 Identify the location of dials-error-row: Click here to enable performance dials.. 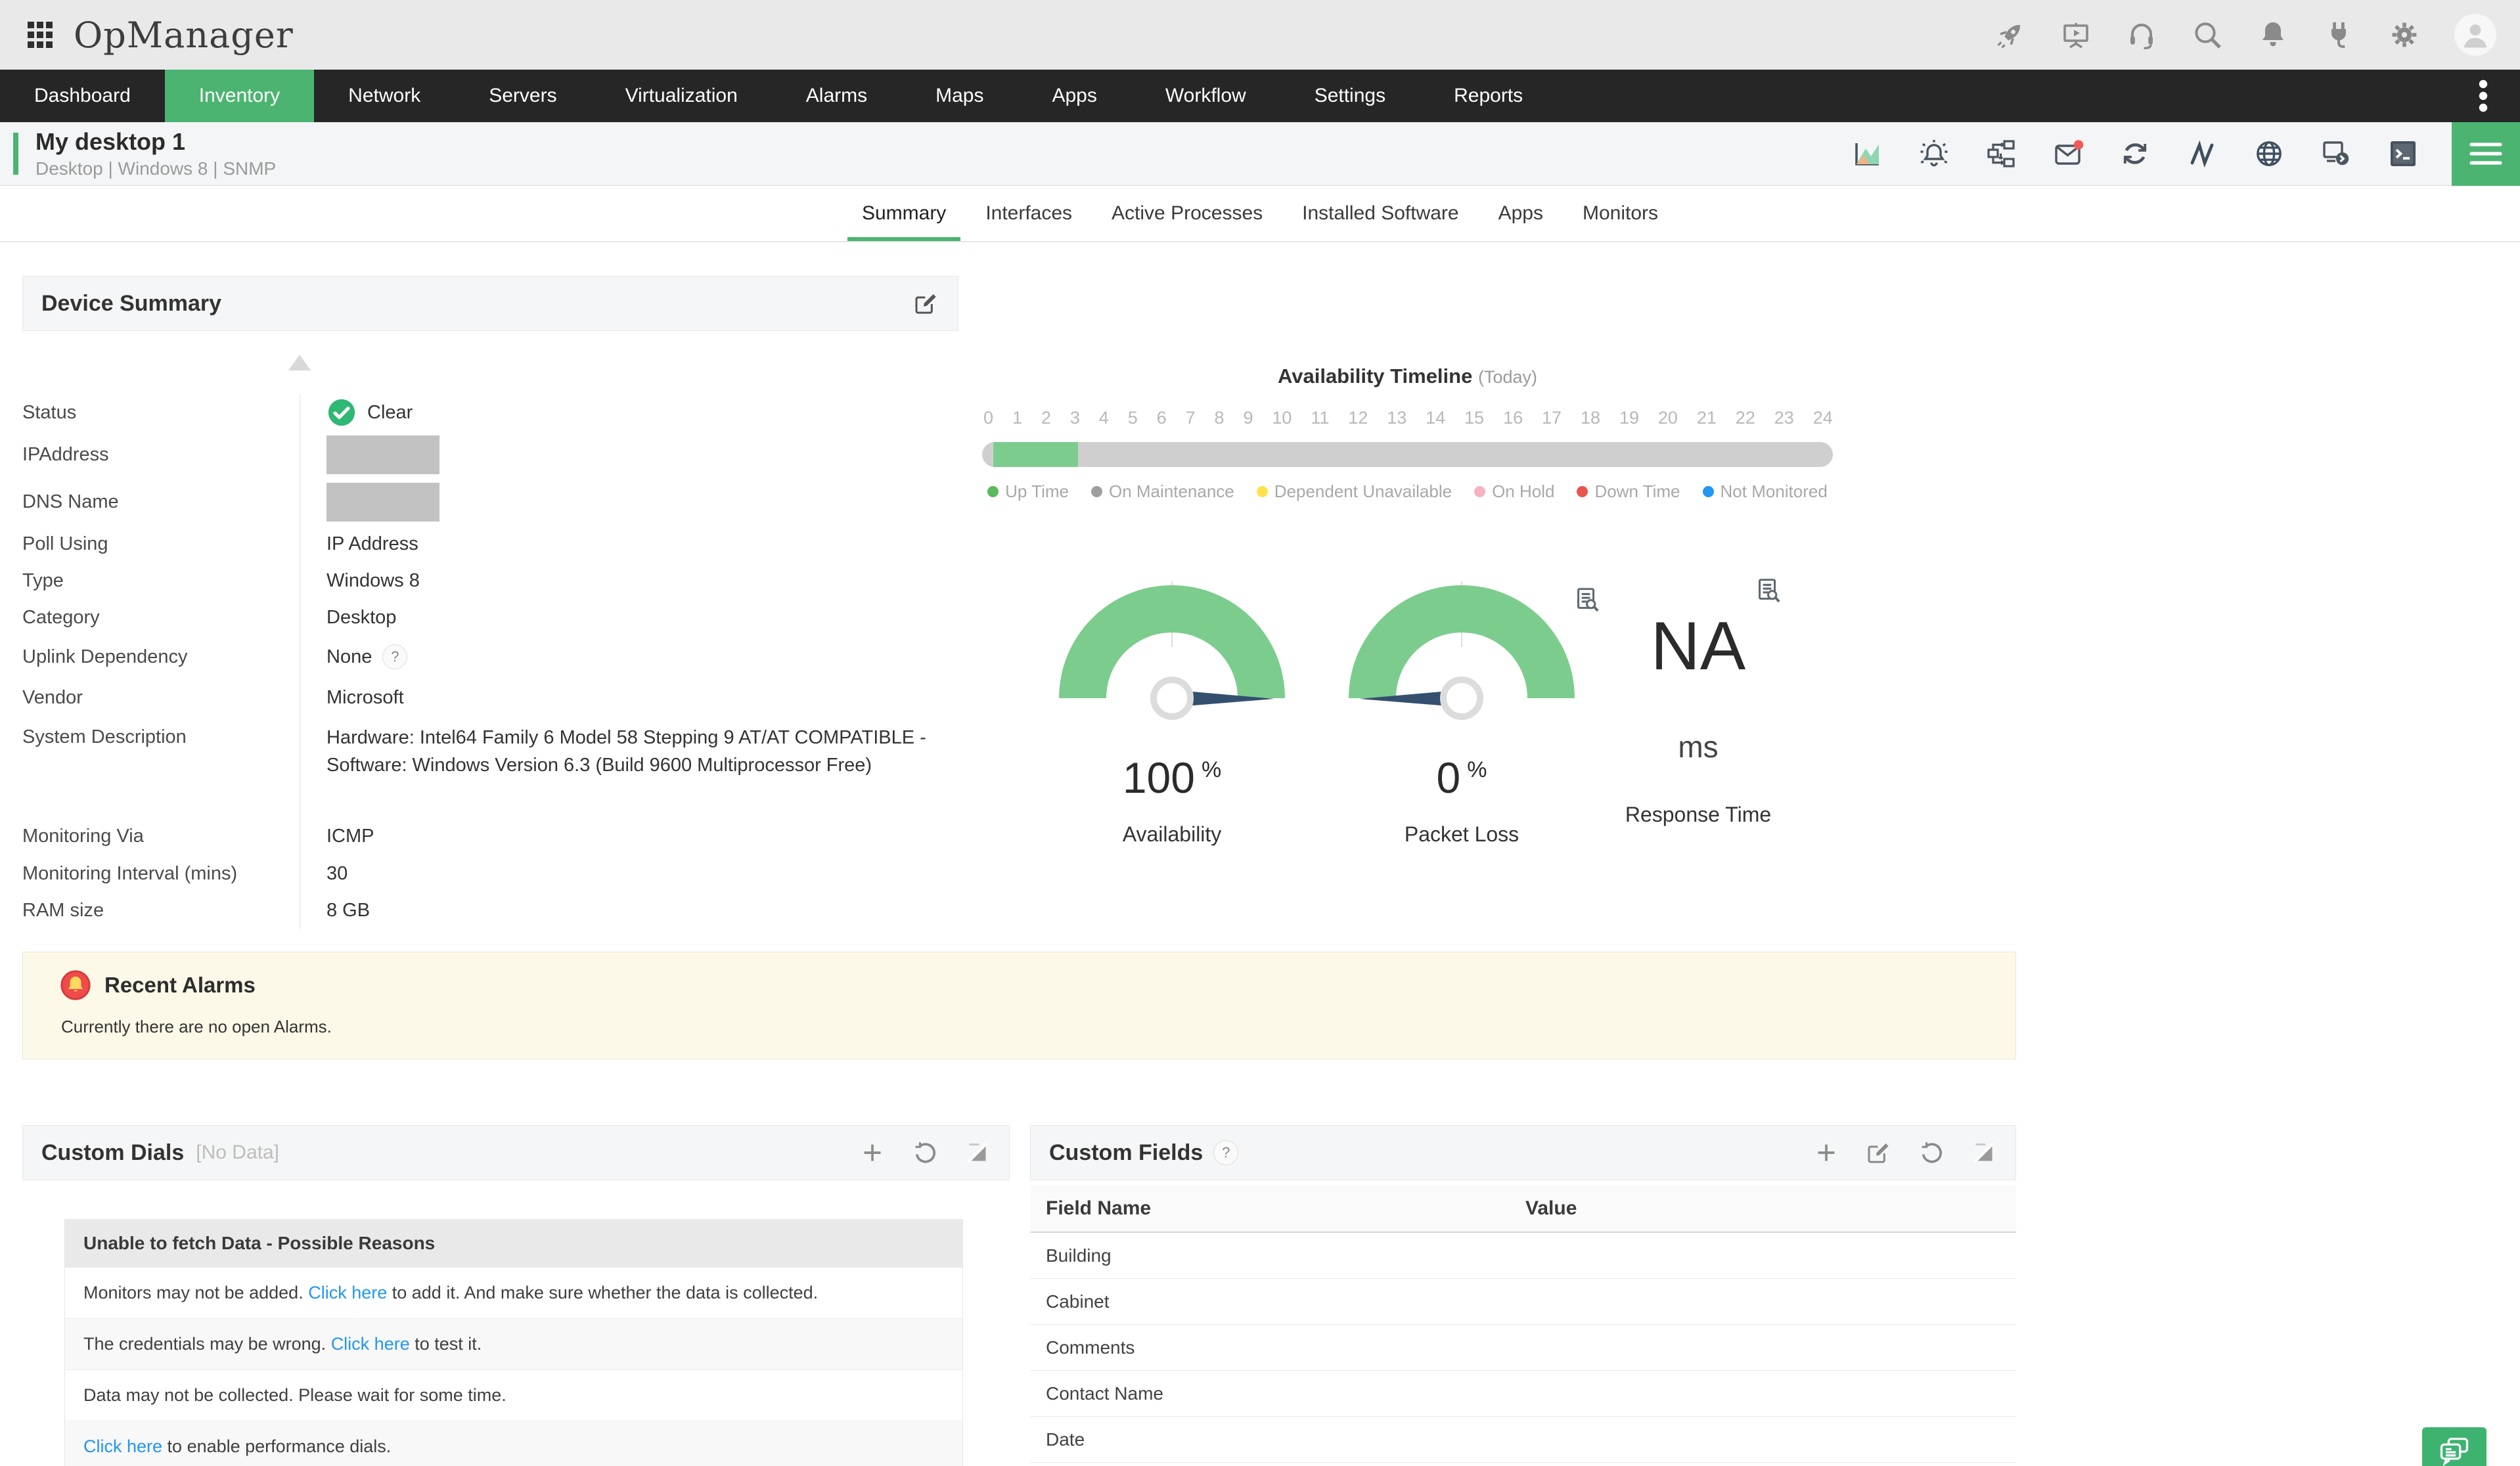
(513, 1443).